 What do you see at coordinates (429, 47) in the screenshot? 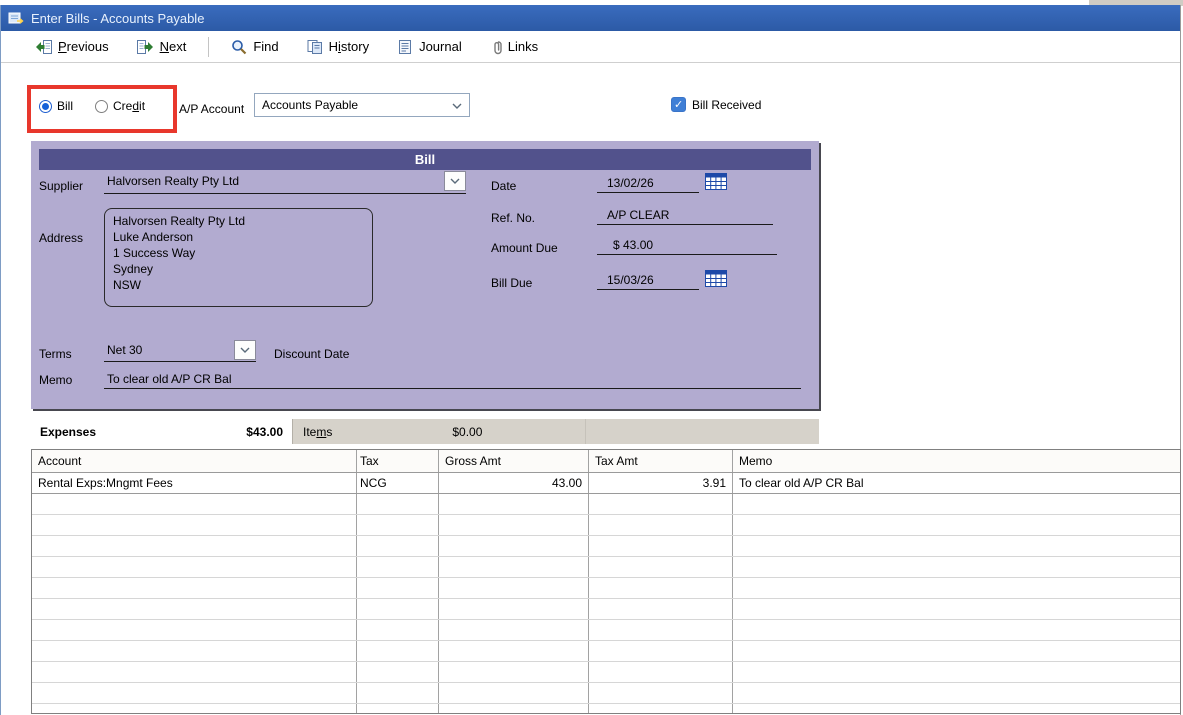
I see `journal-button: Journal` at bounding box center [429, 47].